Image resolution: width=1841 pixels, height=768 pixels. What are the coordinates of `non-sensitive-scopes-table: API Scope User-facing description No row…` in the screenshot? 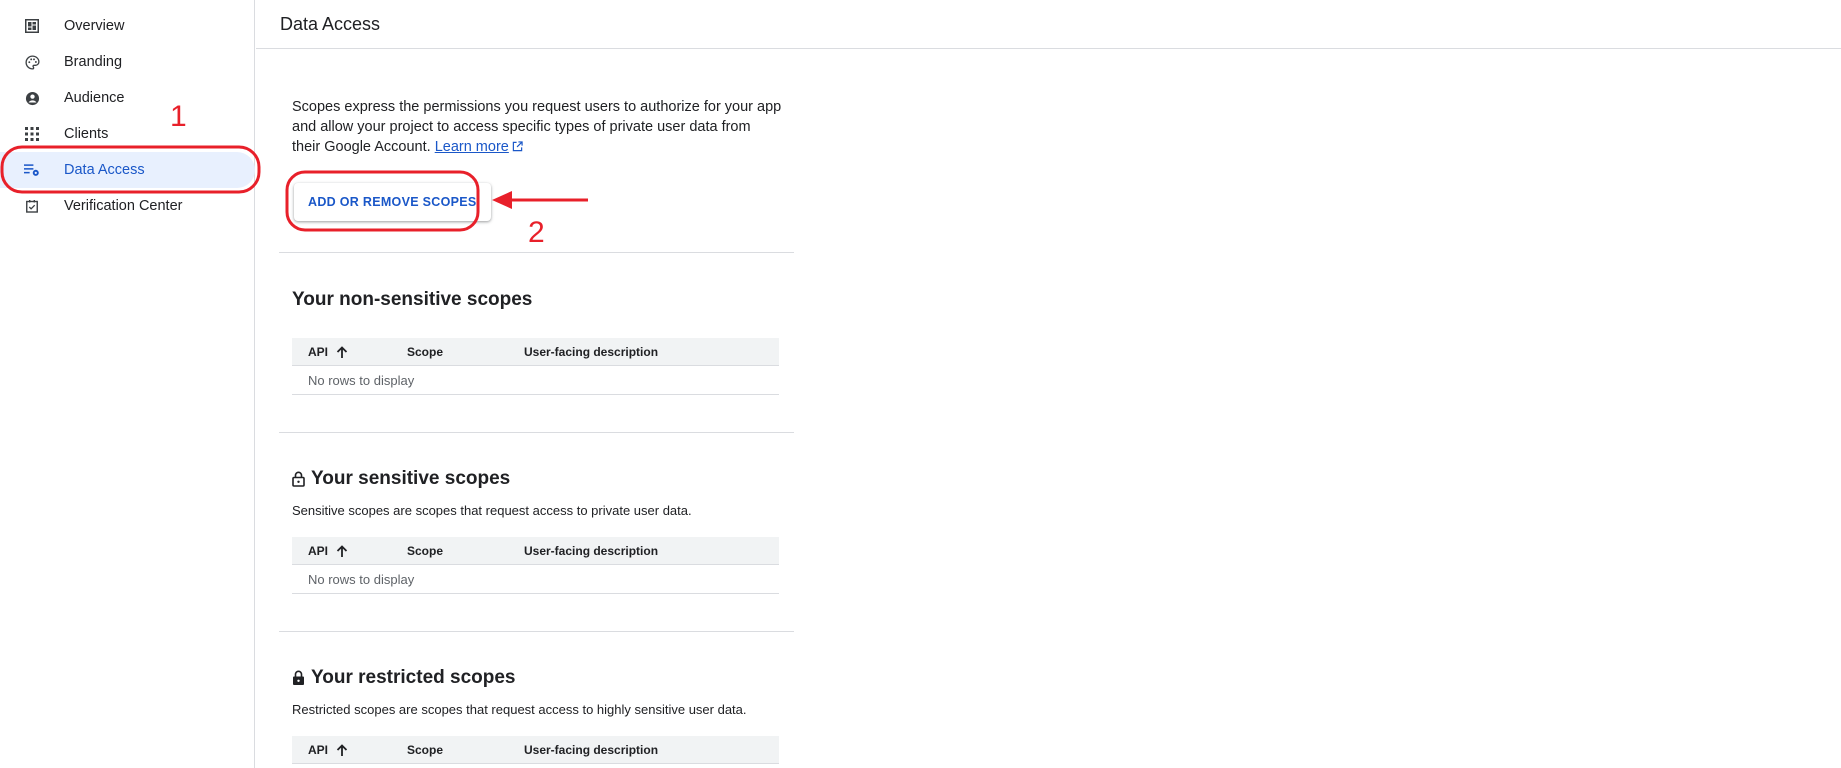 It's located at (535, 366).